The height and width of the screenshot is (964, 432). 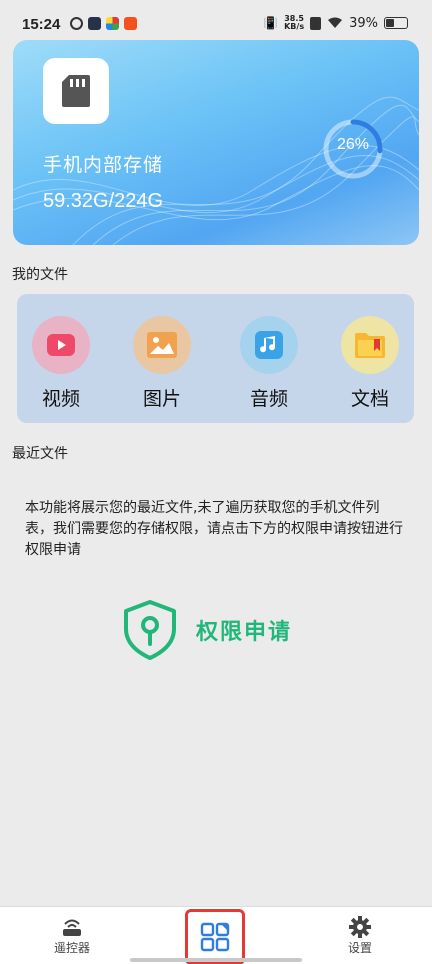 I want to click on permission-request-button: 权限申请, so click(x=217, y=630).